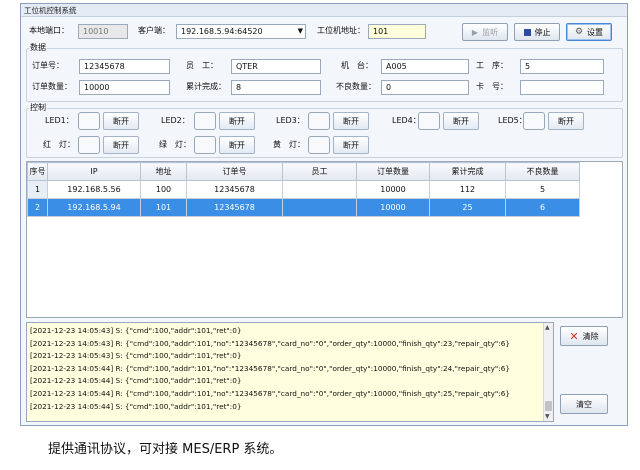  What do you see at coordinates (425, 66) in the screenshot?
I see `machine-input: A005` at bounding box center [425, 66].